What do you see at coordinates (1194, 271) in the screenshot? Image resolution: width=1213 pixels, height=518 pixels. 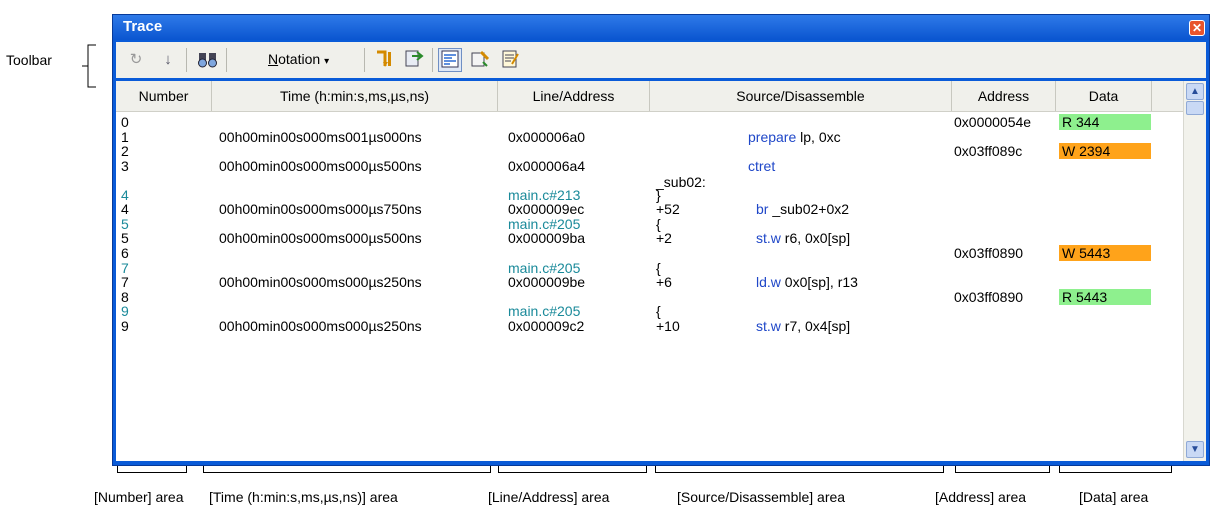 I see `vertical-scrollbar: ▲ ▼` at bounding box center [1194, 271].